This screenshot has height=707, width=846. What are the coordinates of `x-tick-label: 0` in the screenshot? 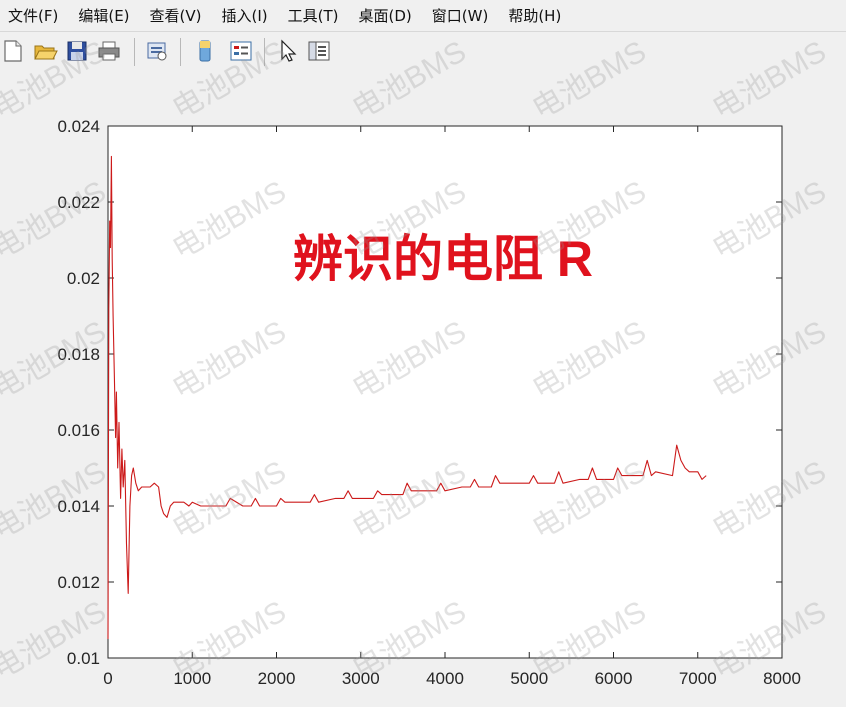 It's located at (107, 678).